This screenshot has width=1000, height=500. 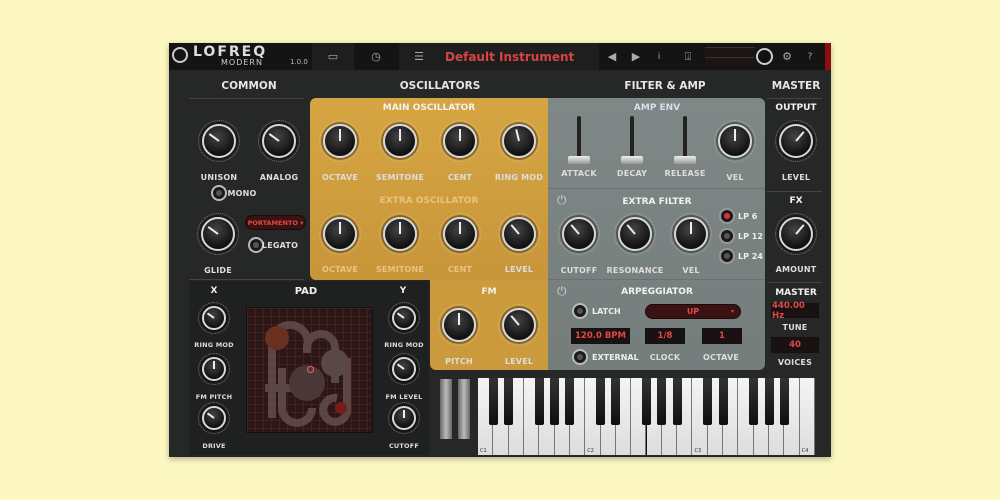 What do you see at coordinates (787, 56) in the screenshot?
I see `settings-button: ⚙` at bounding box center [787, 56].